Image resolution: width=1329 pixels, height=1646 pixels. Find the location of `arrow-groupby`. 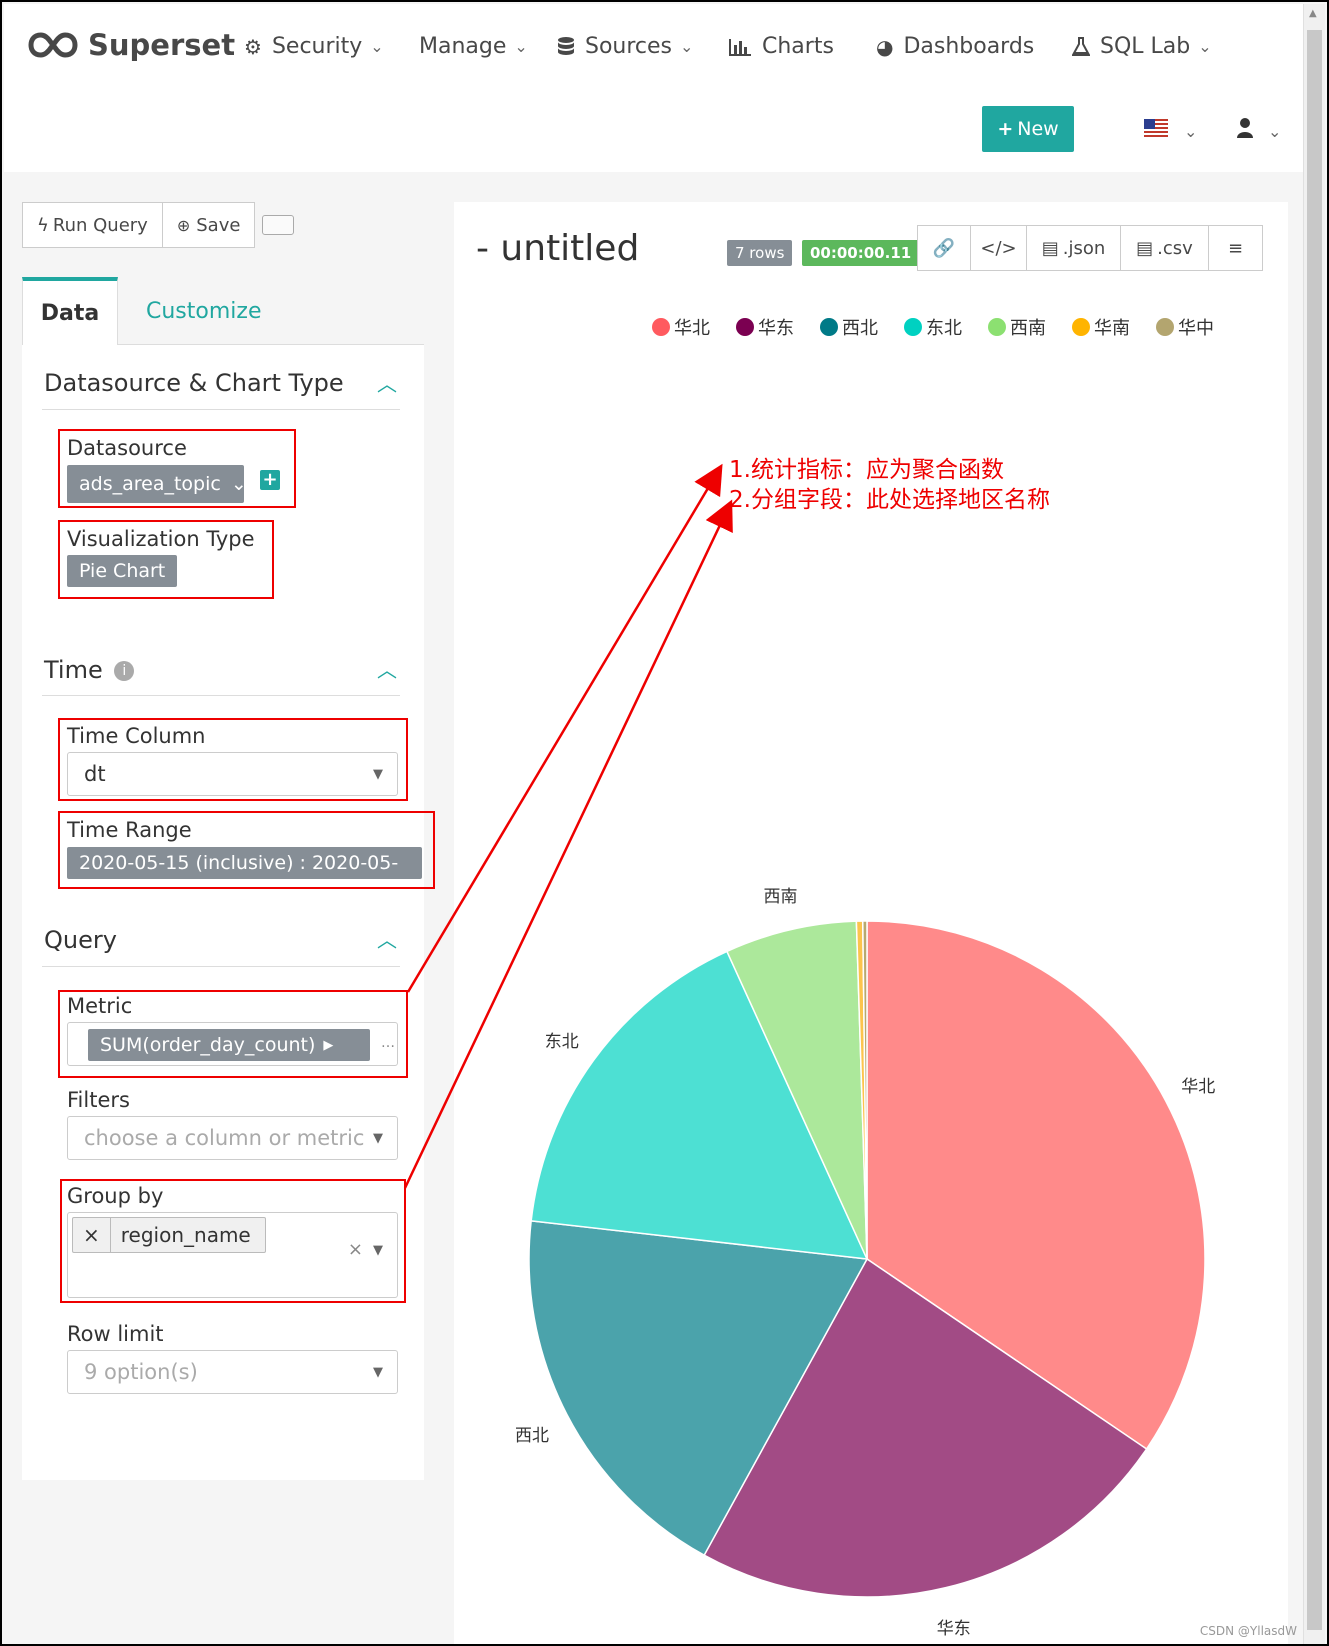

arrow-groupby is located at coordinates (568, 844).